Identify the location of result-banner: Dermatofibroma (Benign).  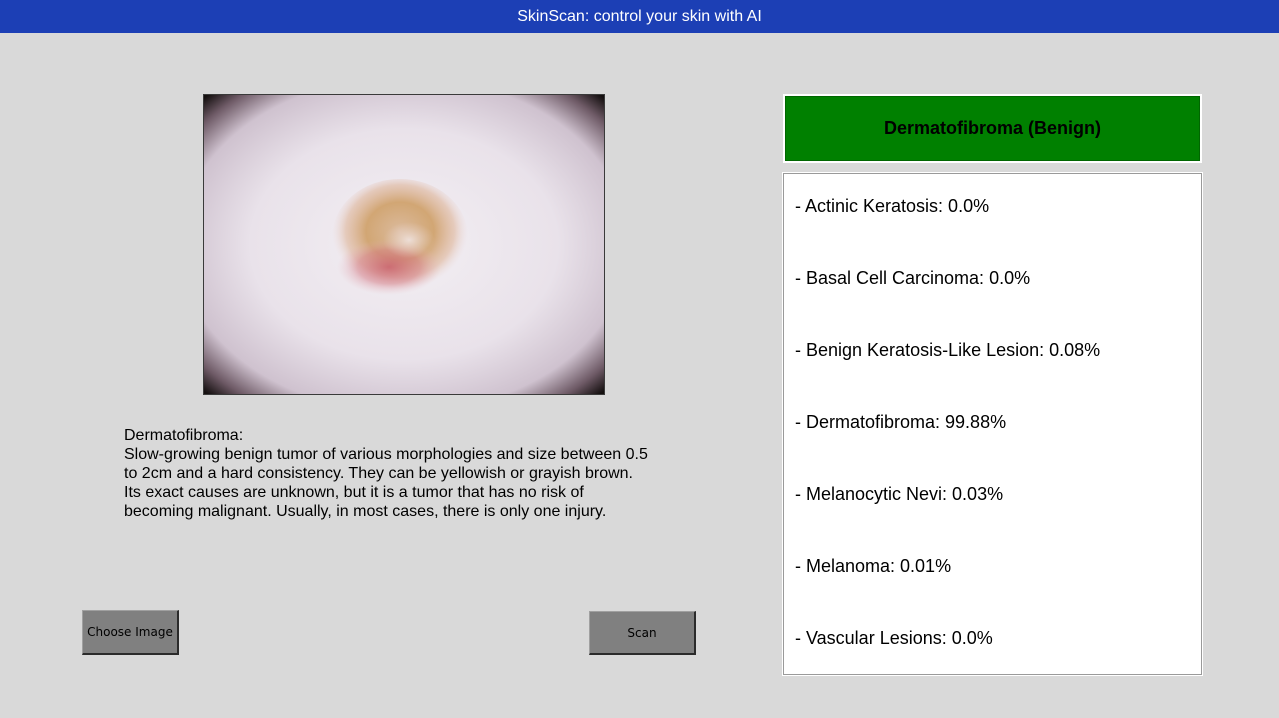
(992, 128).